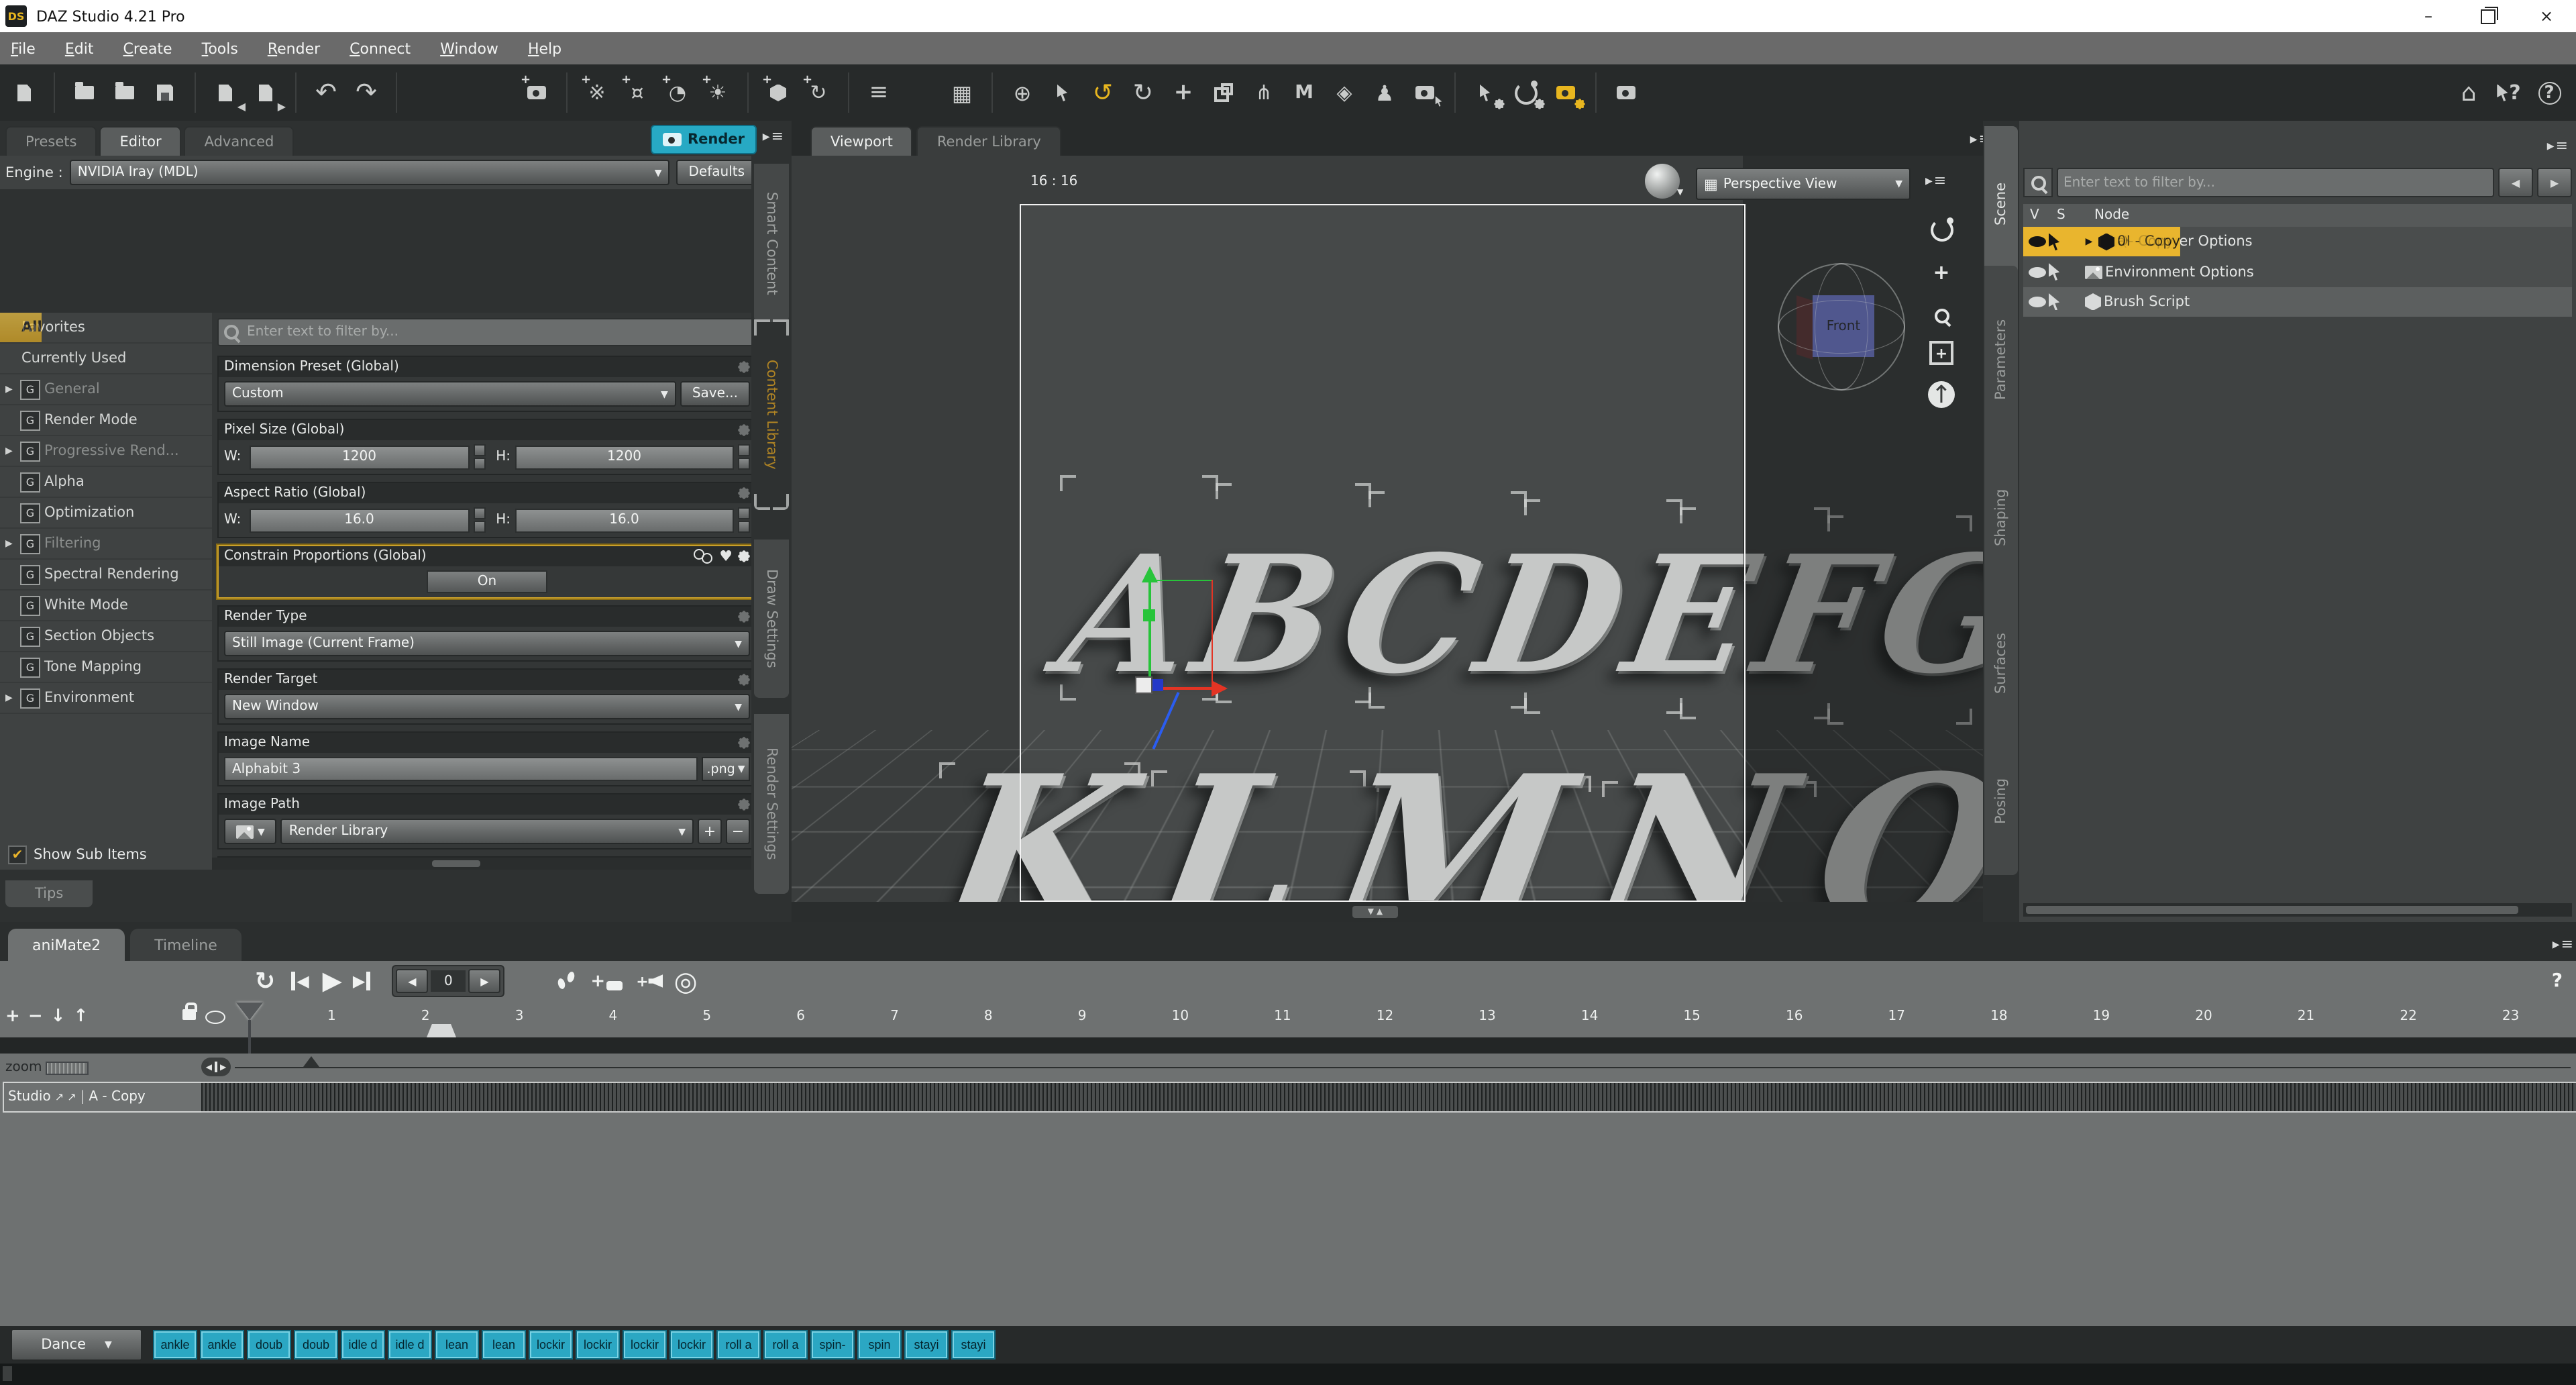  Describe the element at coordinates (606, 981) in the screenshot. I see `add-aniblock-button: +` at that location.